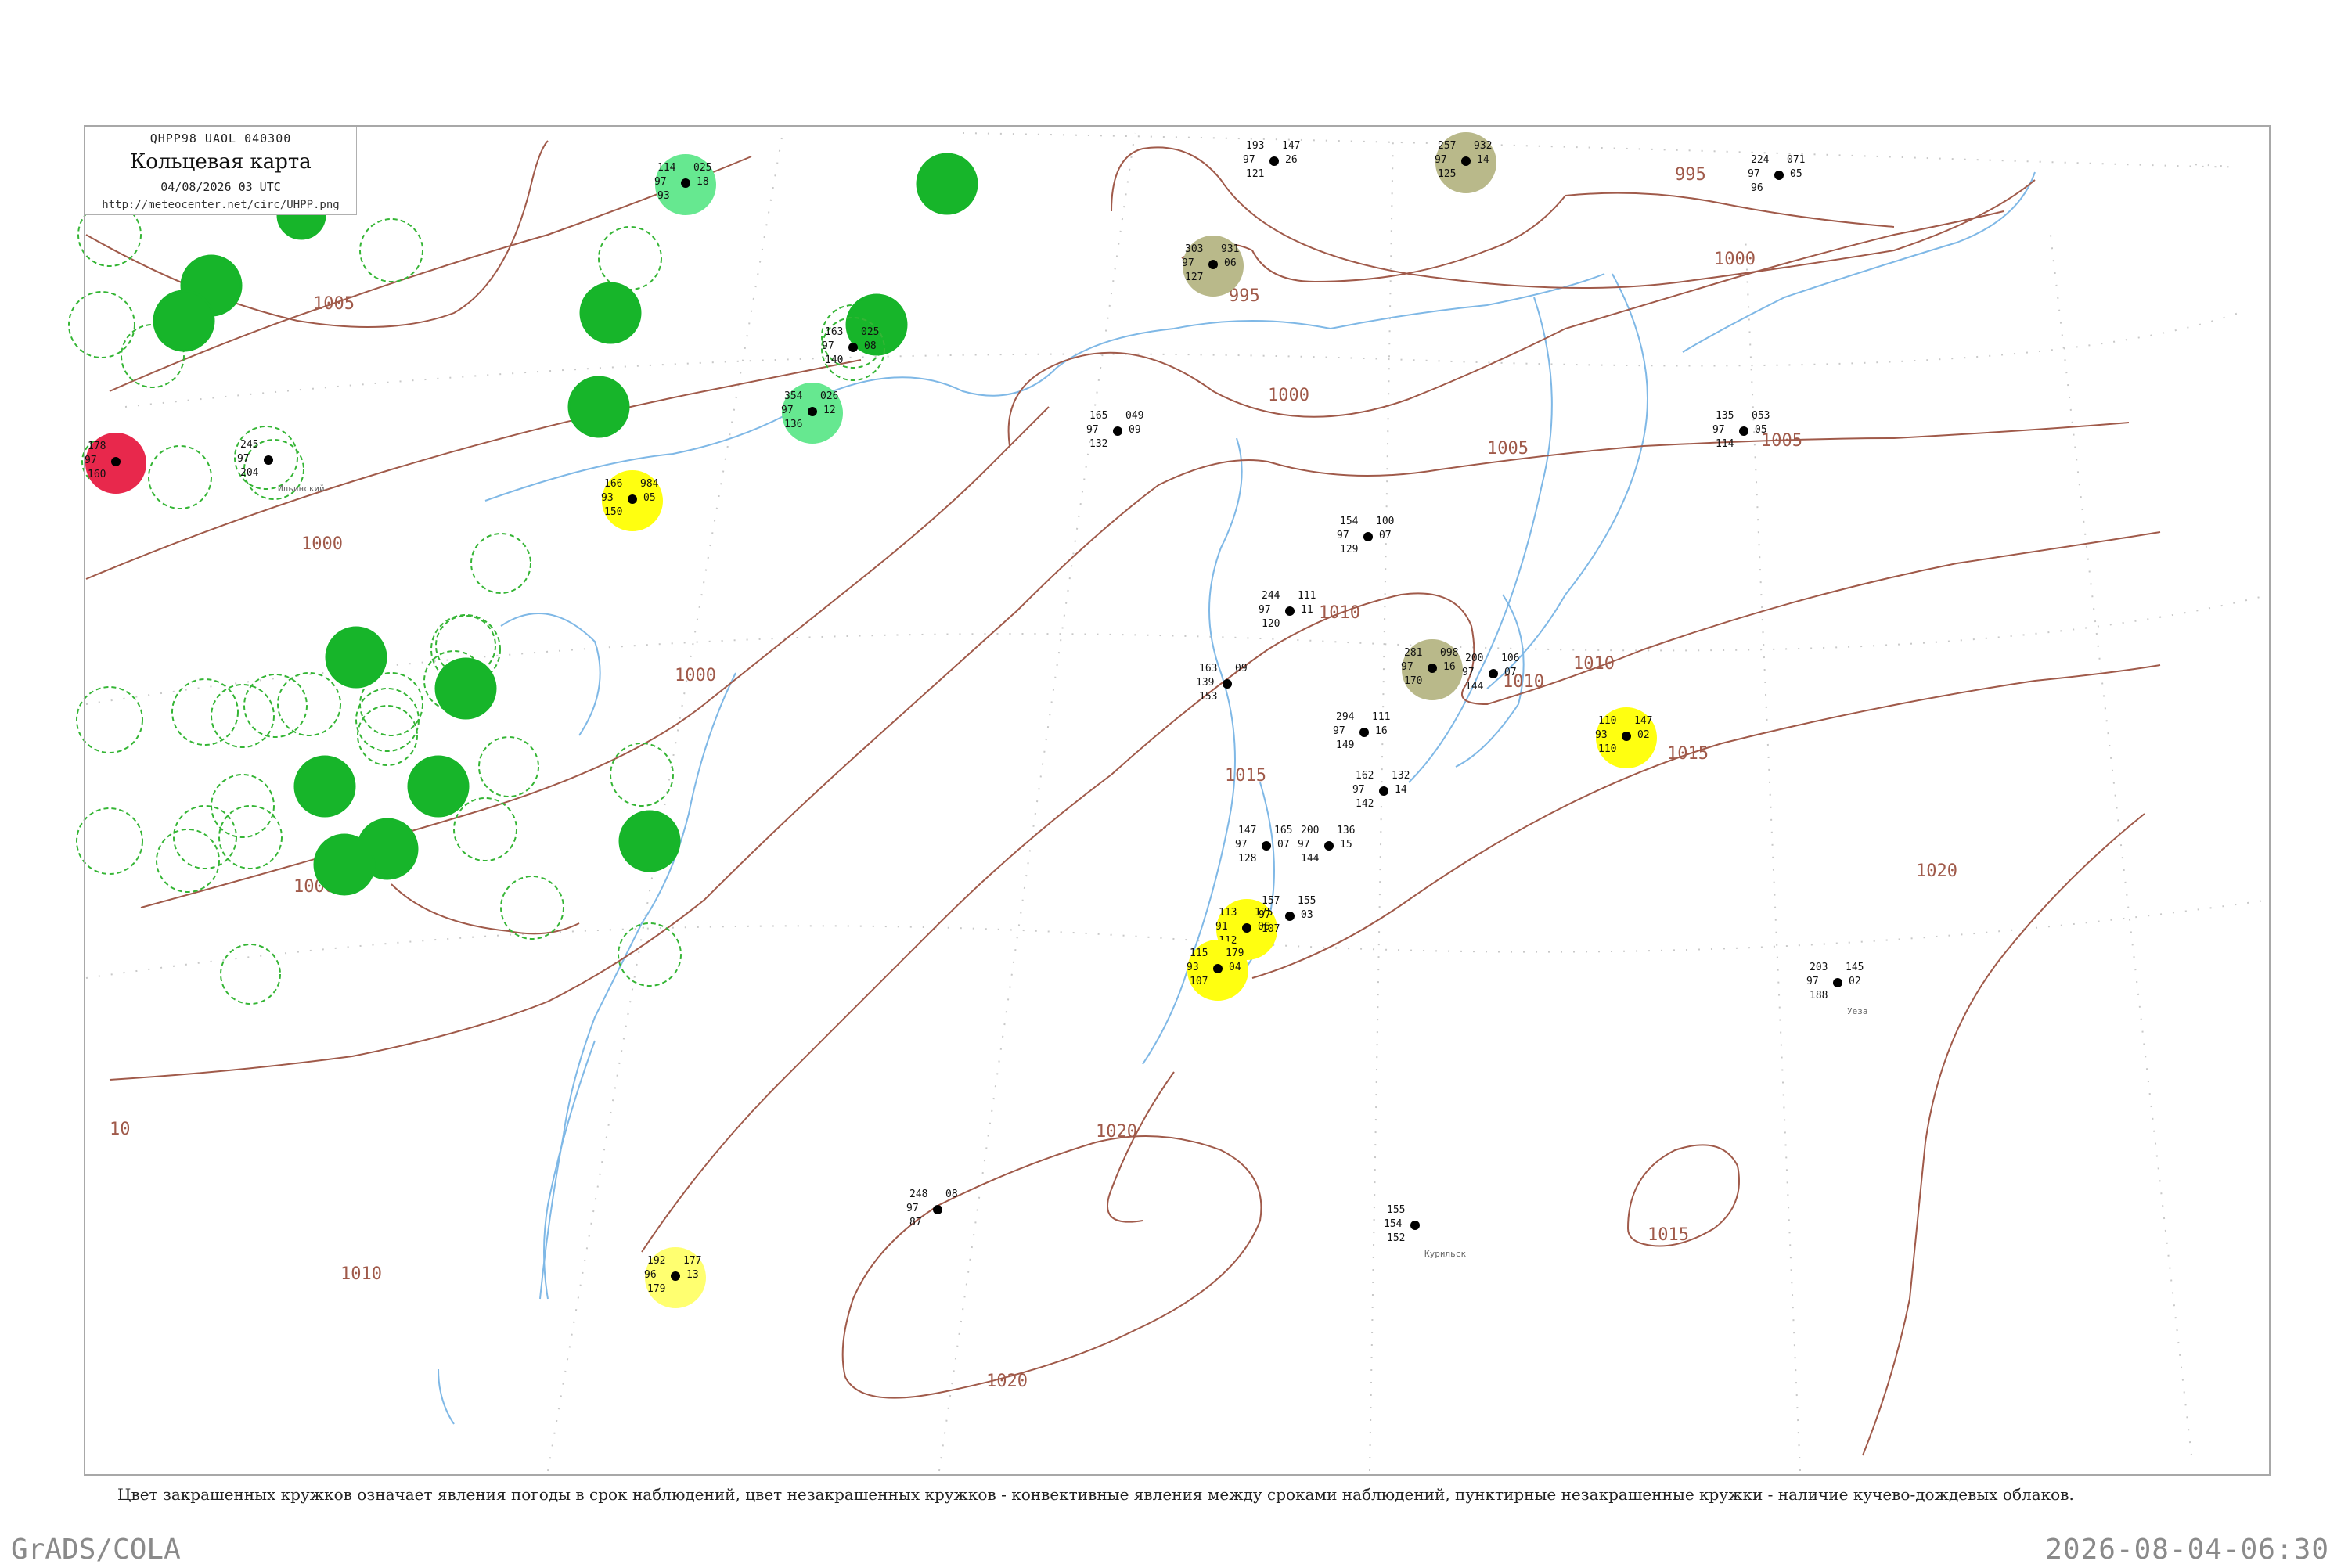  Describe the element at coordinates (221, 187) in the screenshot. I see `map-datetime: 04/08/2026 03 UTC` at that location.